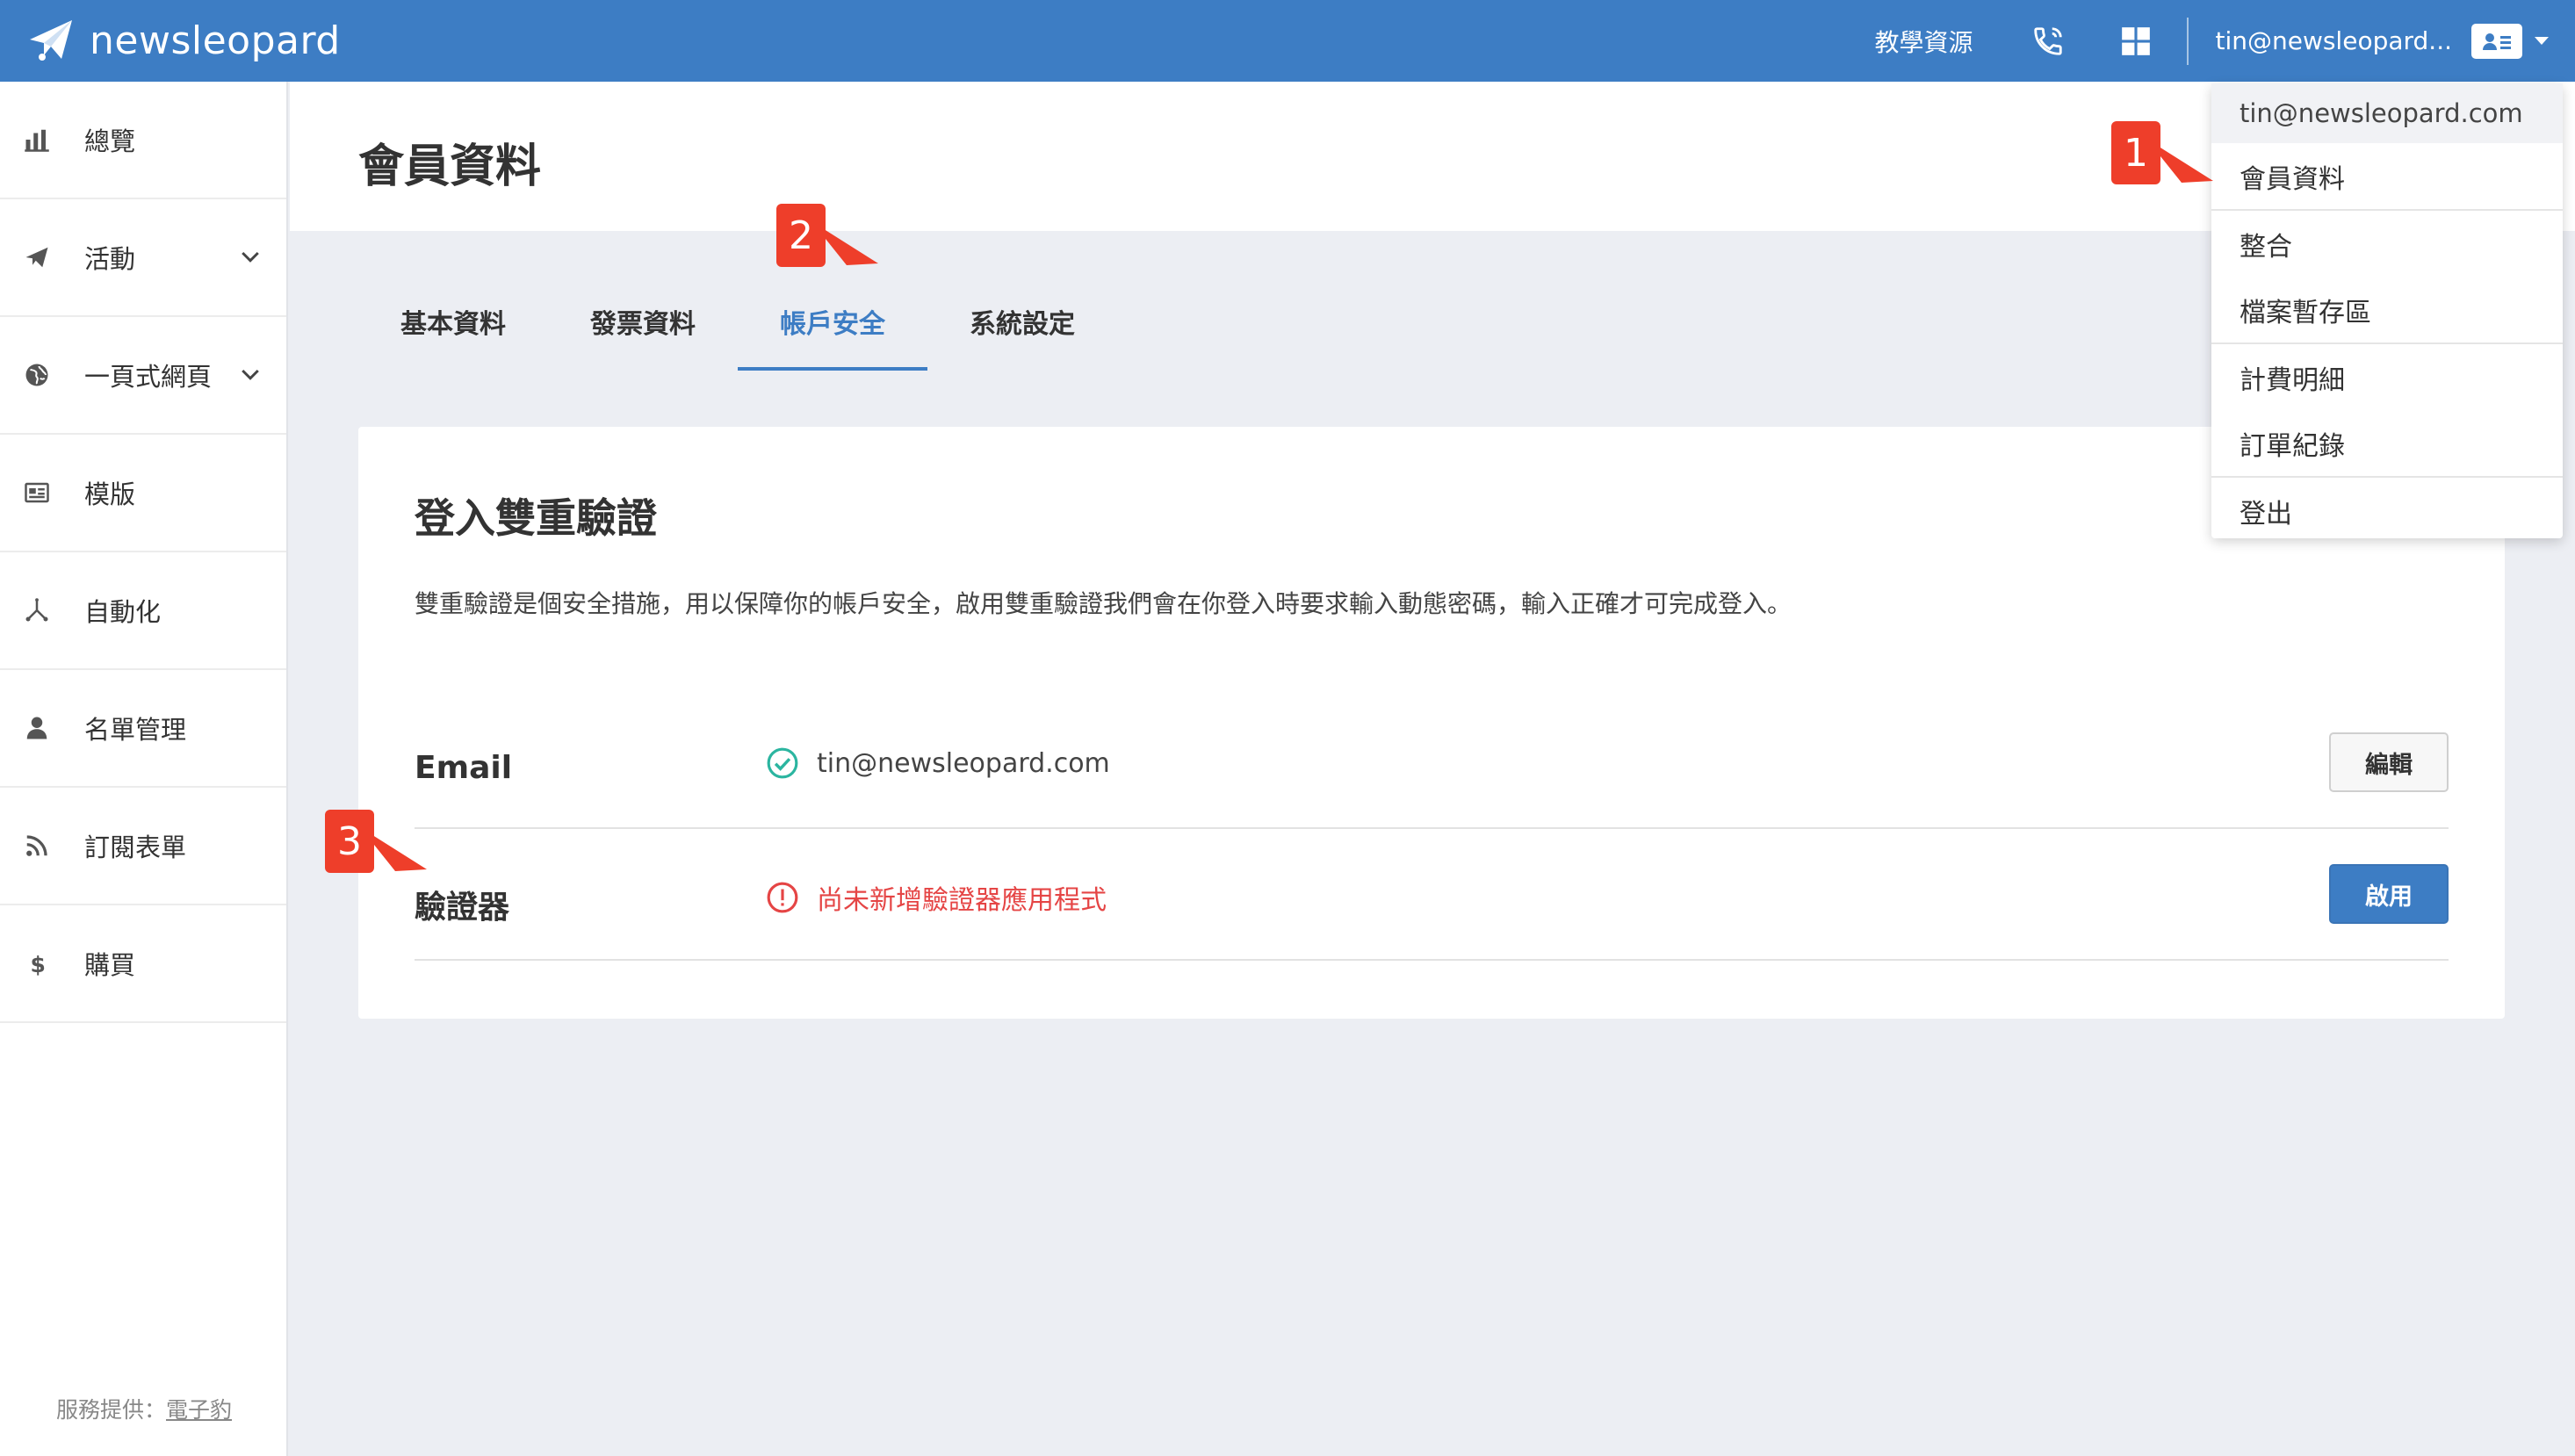  Describe the element at coordinates (110, 259) in the screenshot. I see `sidebar-item-label: 活動` at that location.